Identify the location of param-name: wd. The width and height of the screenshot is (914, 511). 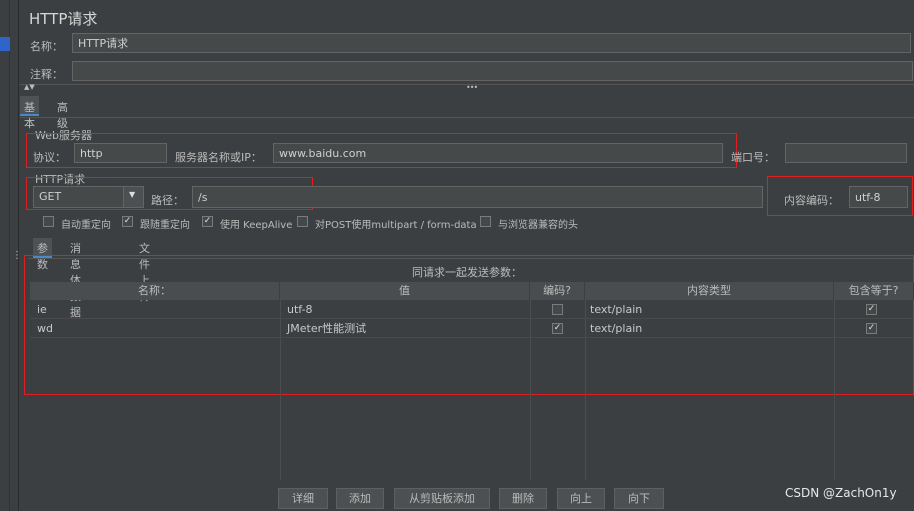
(41, 329).